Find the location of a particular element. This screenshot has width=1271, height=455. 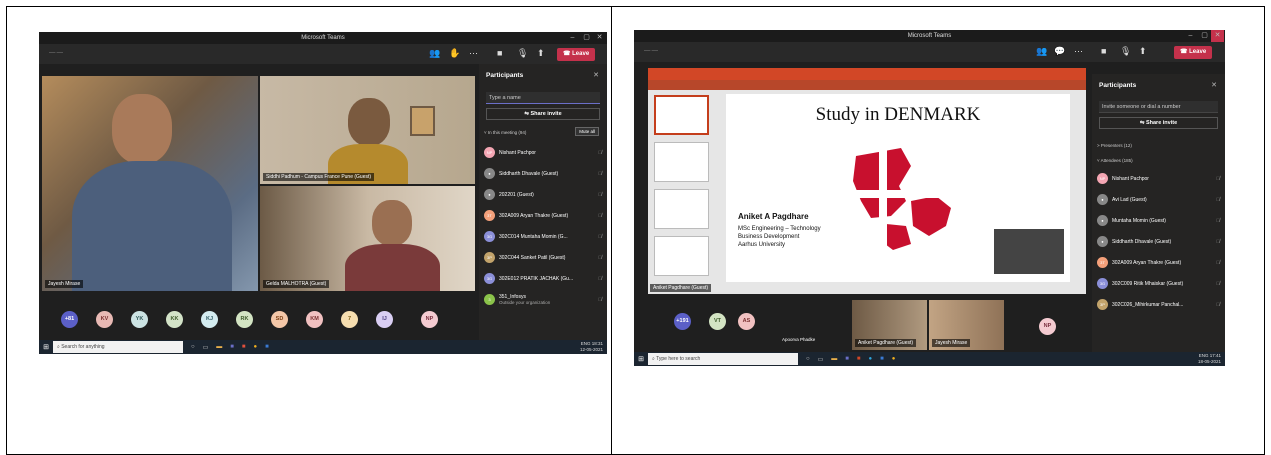

avatar: +81 is located at coordinates (69, 319).